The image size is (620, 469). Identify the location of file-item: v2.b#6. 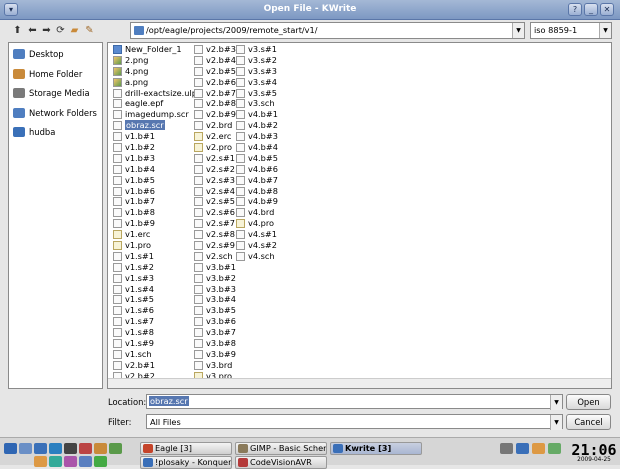
(214, 82).